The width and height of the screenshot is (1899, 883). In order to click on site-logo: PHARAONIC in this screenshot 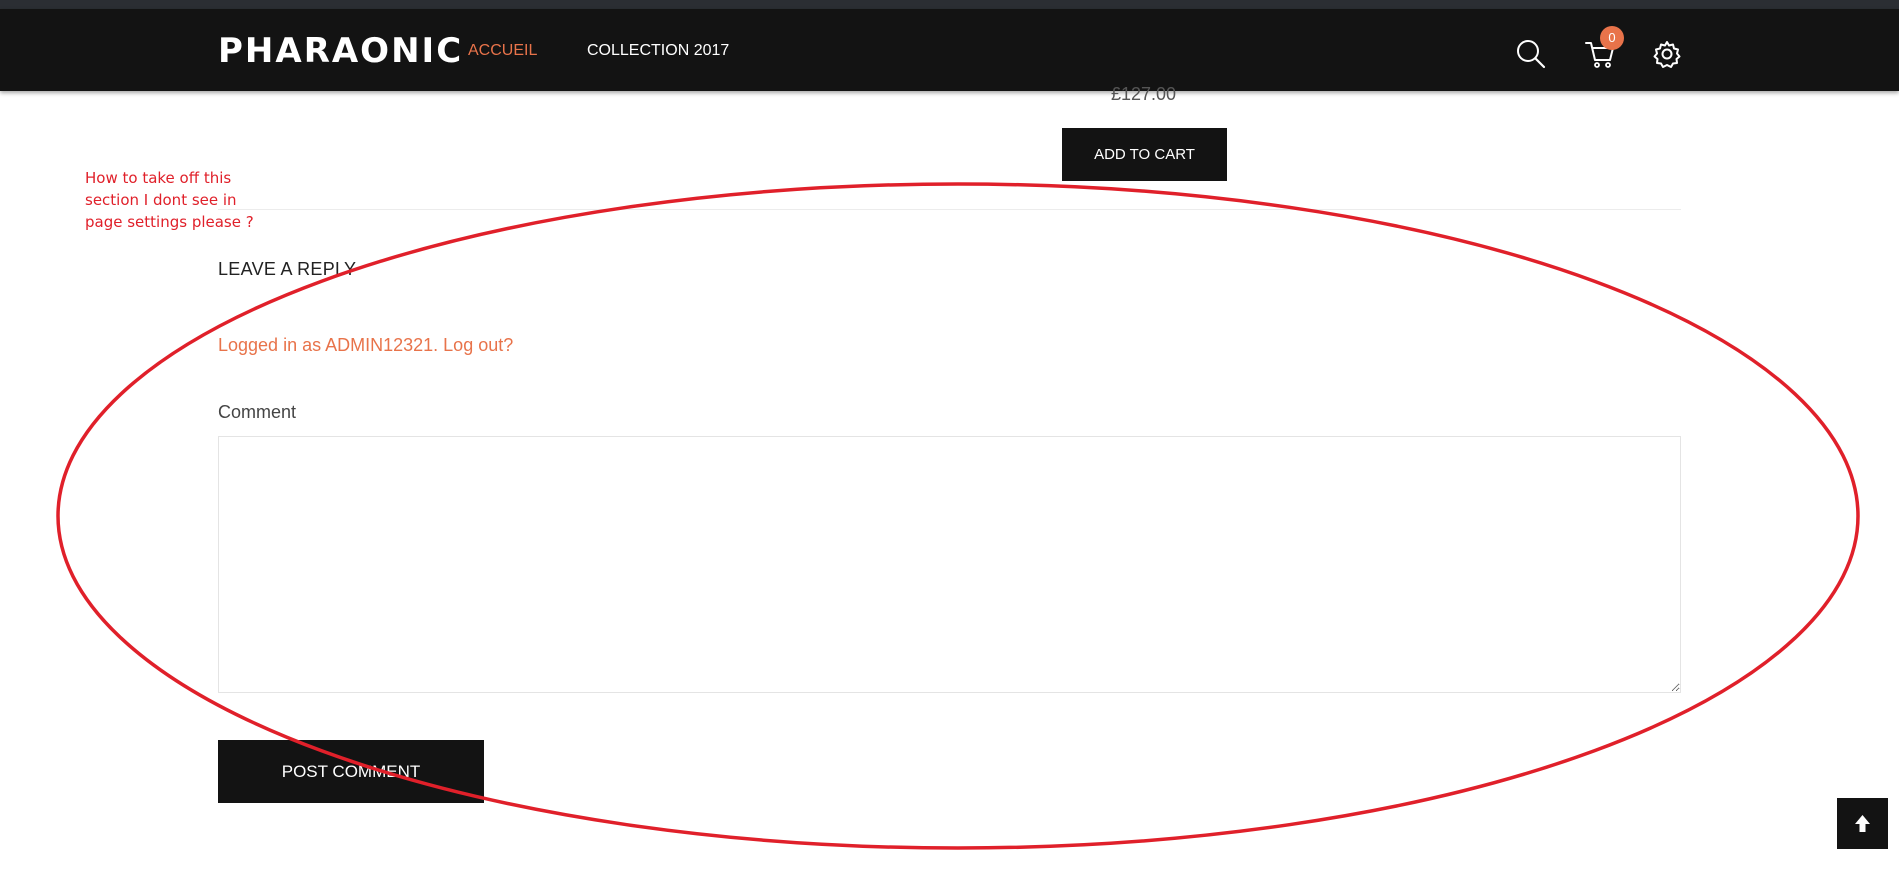, I will do `click(340, 51)`.